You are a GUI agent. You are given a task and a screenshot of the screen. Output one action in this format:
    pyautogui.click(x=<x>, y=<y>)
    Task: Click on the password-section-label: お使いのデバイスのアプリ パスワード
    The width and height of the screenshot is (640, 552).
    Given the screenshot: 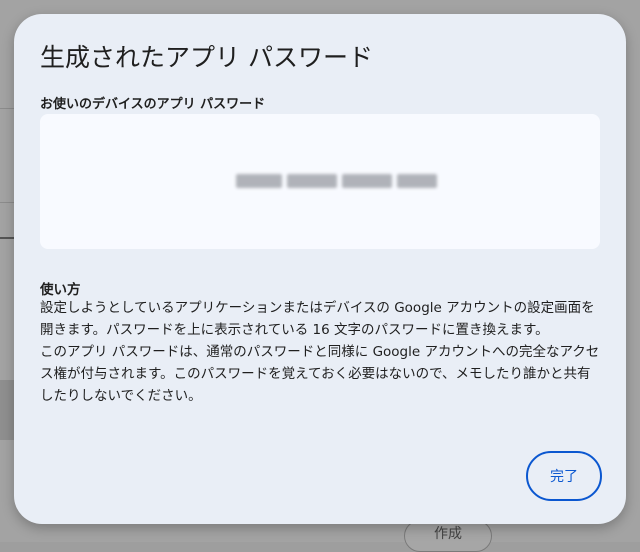 What is the action you would take?
    pyautogui.click(x=153, y=104)
    